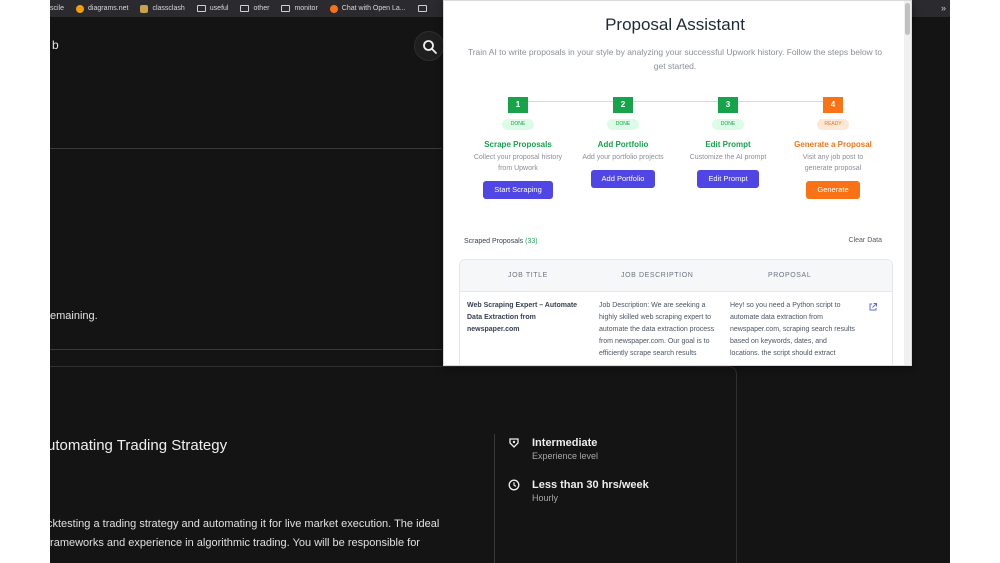 This screenshot has width=1000, height=563. What do you see at coordinates (261, 8) in the screenshot?
I see `bookmark-label: other` at bounding box center [261, 8].